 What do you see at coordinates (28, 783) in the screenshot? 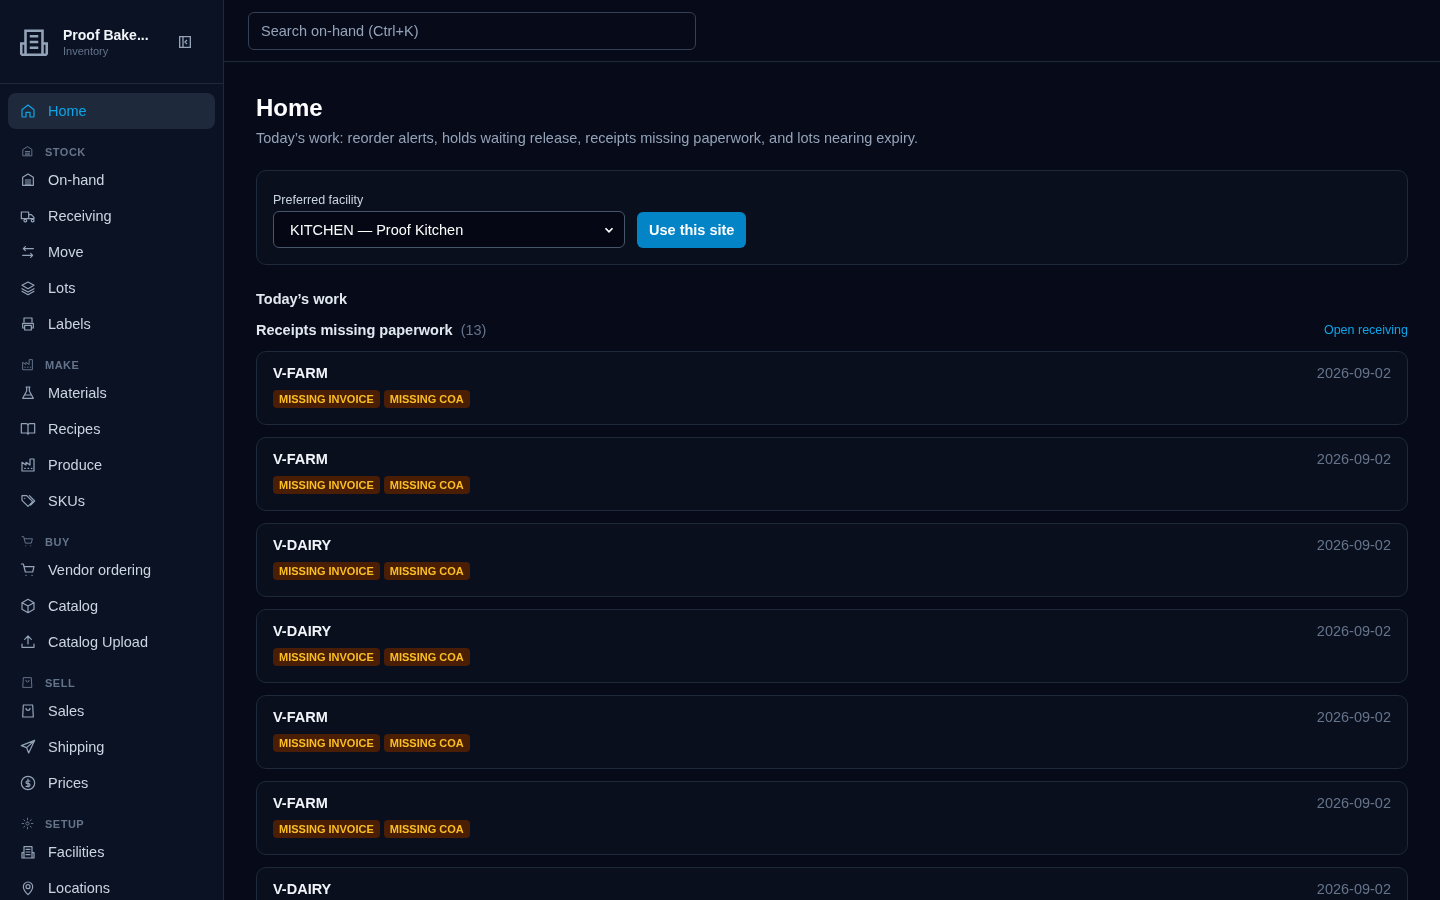
I see `dollar-icon` at bounding box center [28, 783].